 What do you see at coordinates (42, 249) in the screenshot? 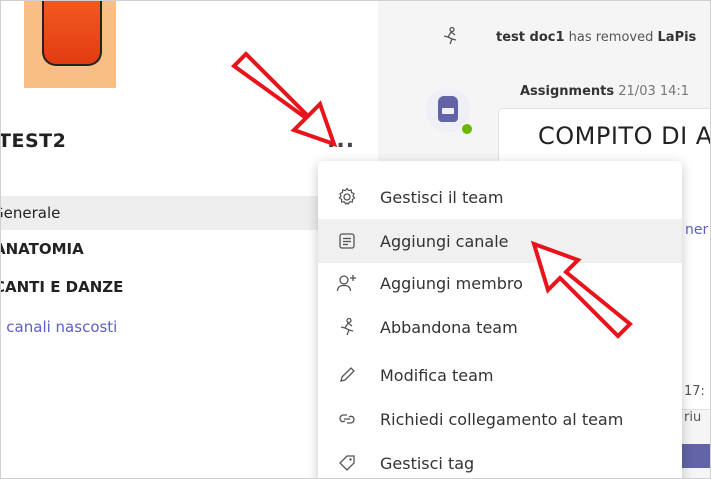
I see `channel-label: ANATOMIA` at bounding box center [42, 249].